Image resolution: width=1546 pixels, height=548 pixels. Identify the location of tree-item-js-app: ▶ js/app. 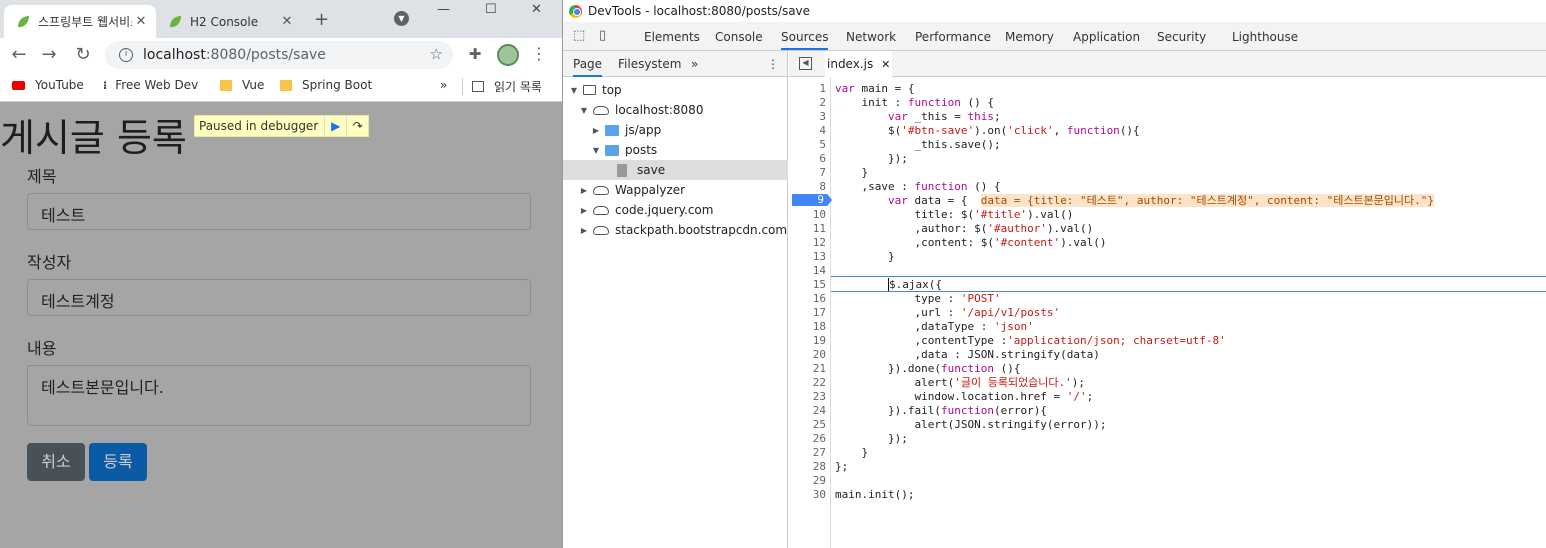
(675, 130).